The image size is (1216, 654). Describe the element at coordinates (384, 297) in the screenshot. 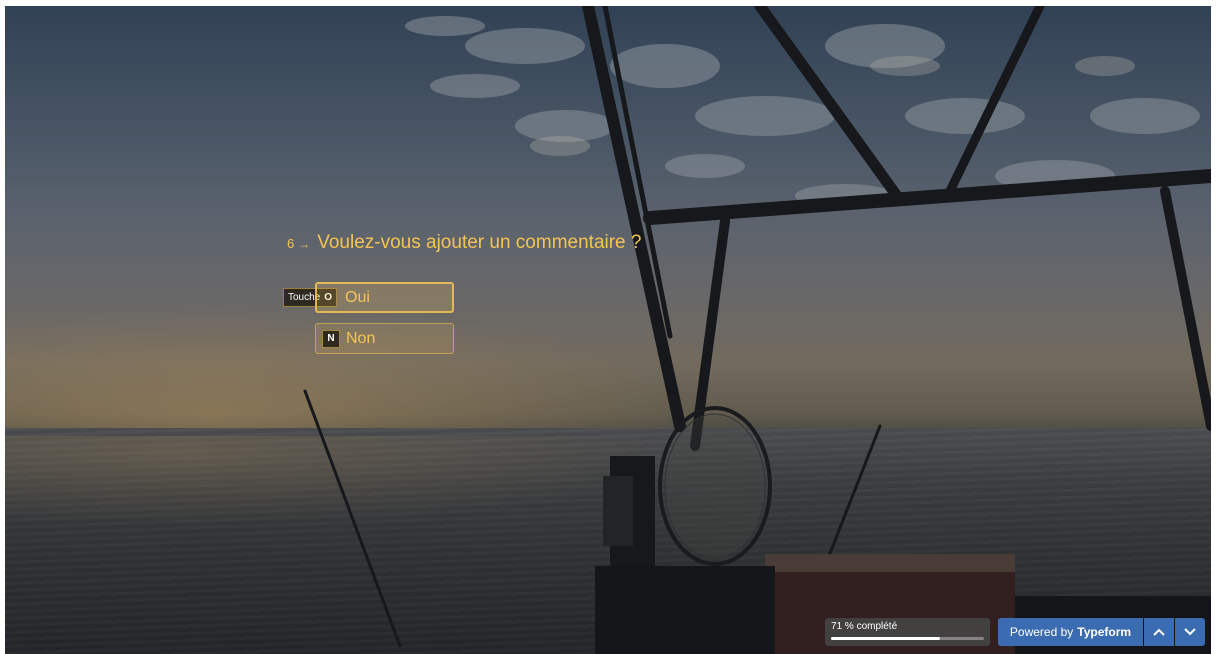

I see `choice-oui: Oui` at that location.